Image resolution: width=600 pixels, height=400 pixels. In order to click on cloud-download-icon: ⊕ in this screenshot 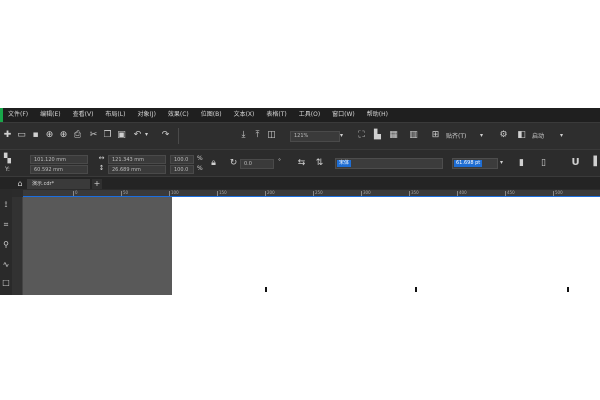, I will do `click(63, 135)`.